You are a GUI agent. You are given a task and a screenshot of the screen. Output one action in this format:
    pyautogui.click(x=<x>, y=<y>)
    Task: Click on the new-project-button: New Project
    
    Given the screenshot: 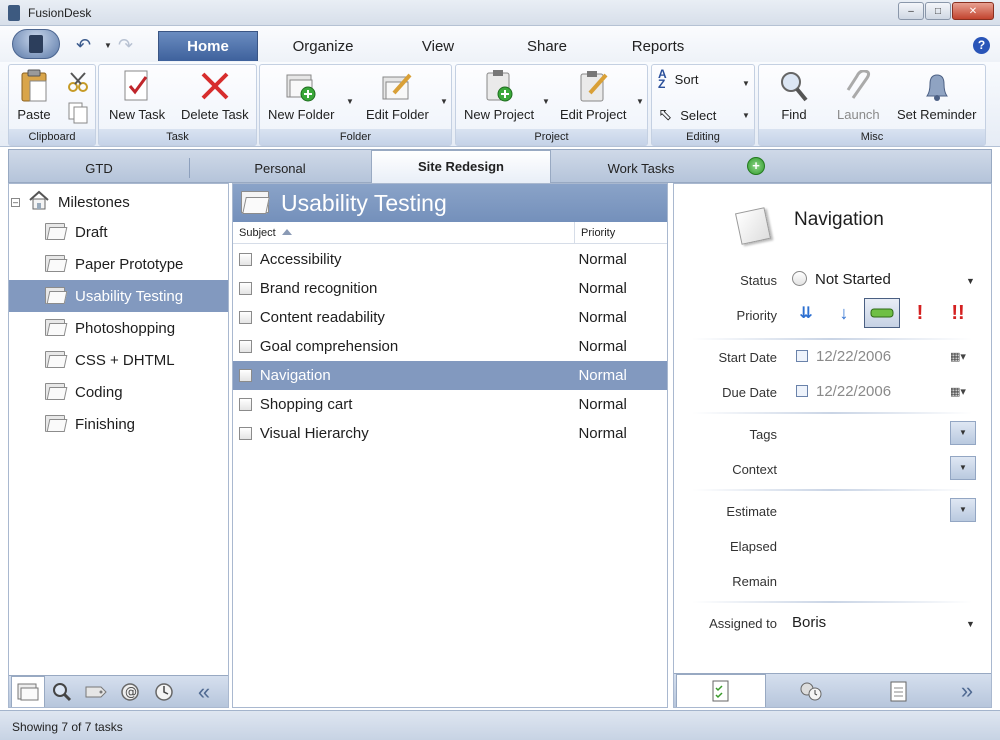 What is the action you would take?
    pyautogui.click(x=499, y=95)
    